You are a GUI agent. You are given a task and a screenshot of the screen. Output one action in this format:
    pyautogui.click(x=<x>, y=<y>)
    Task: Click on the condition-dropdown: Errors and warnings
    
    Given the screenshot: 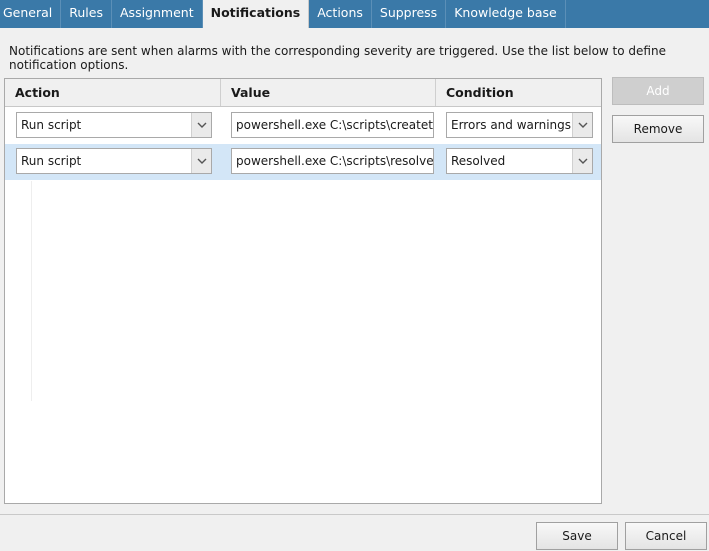 What is the action you would take?
    pyautogui.click(x=519, y=125)
    